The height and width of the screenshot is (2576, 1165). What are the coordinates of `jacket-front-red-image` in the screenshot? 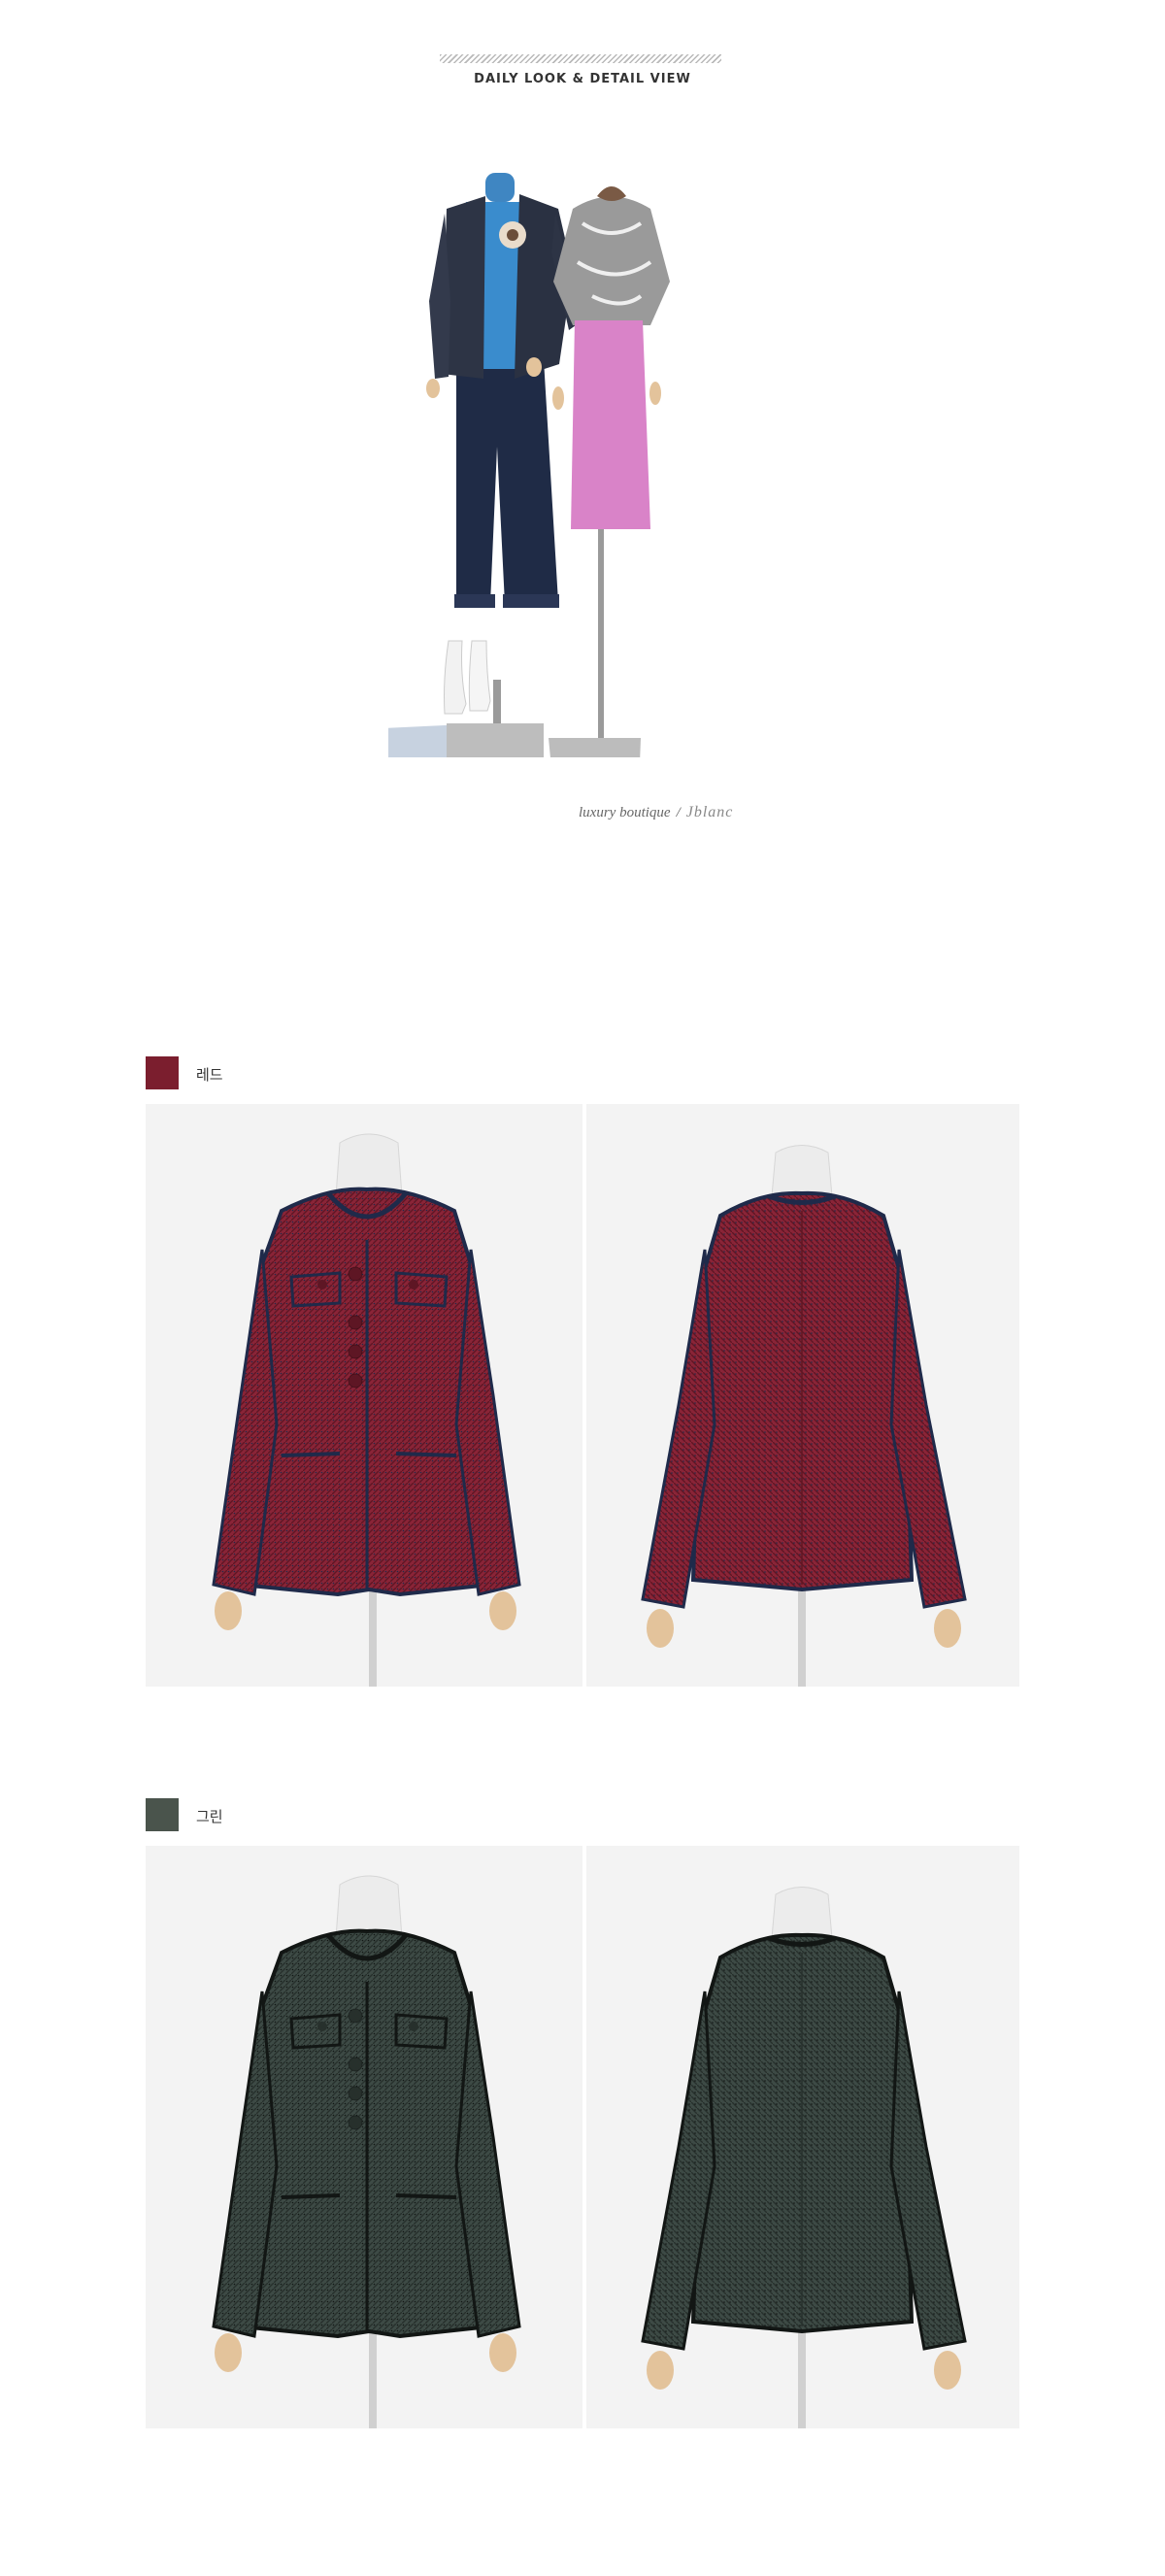 It's located at (364, 1396).